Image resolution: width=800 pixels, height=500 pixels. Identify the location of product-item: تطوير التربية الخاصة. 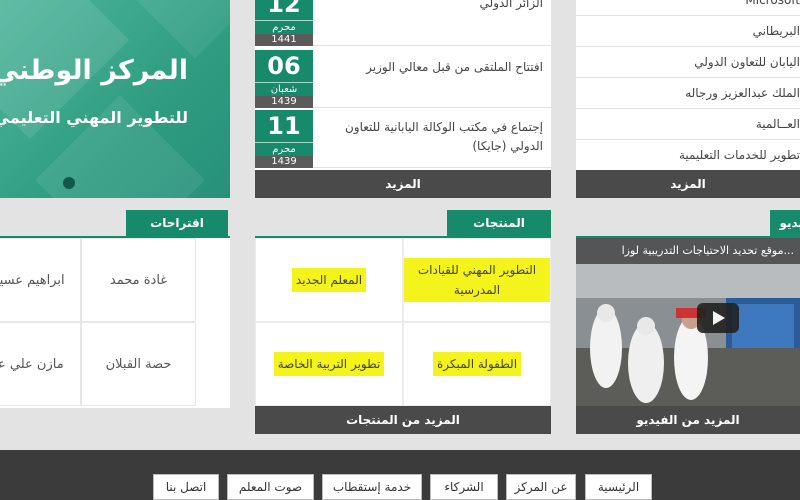
(329, 364).